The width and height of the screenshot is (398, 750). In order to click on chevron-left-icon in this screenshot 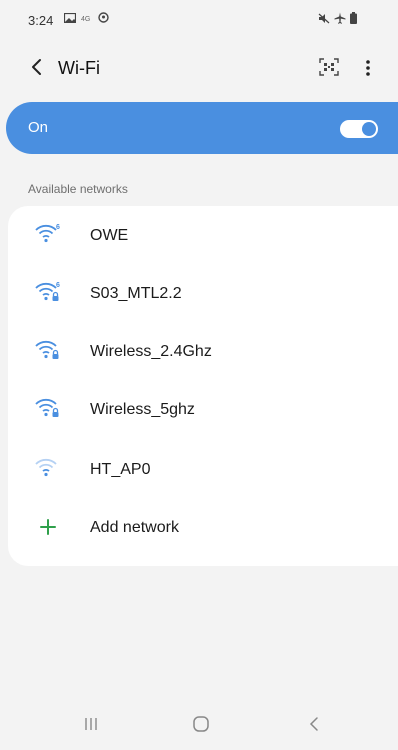, I will do `click(37, 67)`.